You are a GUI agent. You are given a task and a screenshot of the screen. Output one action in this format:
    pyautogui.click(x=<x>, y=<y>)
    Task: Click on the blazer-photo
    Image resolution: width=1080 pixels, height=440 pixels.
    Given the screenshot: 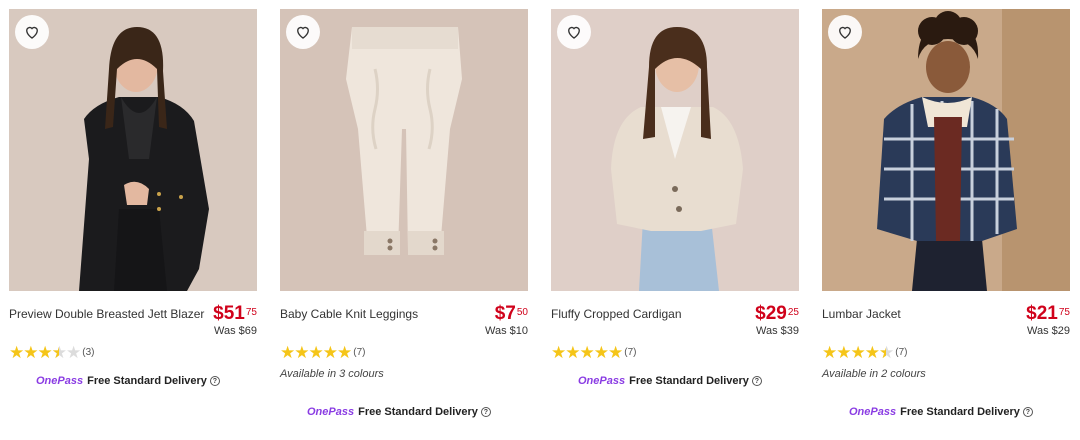 What is the action you would take?
    pyautogui.click(x=133, y=150)
    